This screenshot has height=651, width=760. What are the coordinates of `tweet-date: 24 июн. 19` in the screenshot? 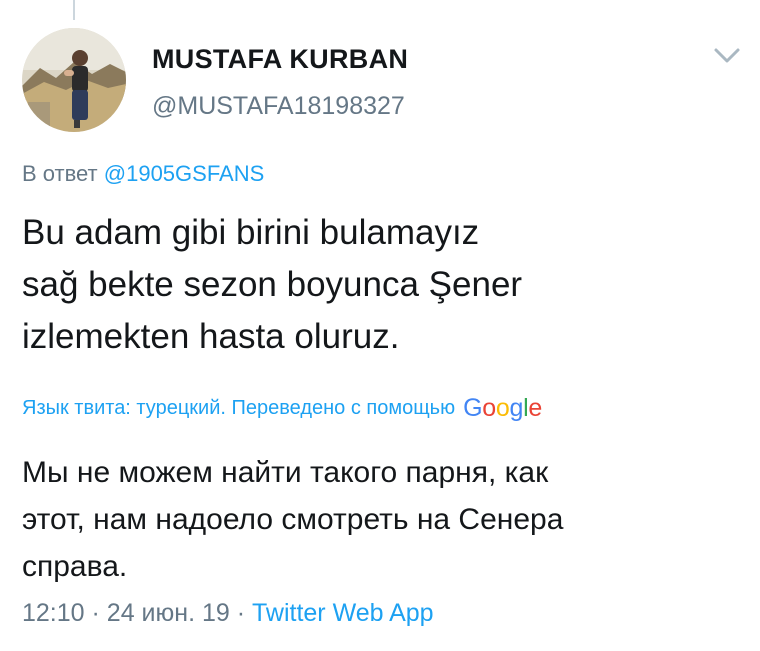 It's located at (168, 613).